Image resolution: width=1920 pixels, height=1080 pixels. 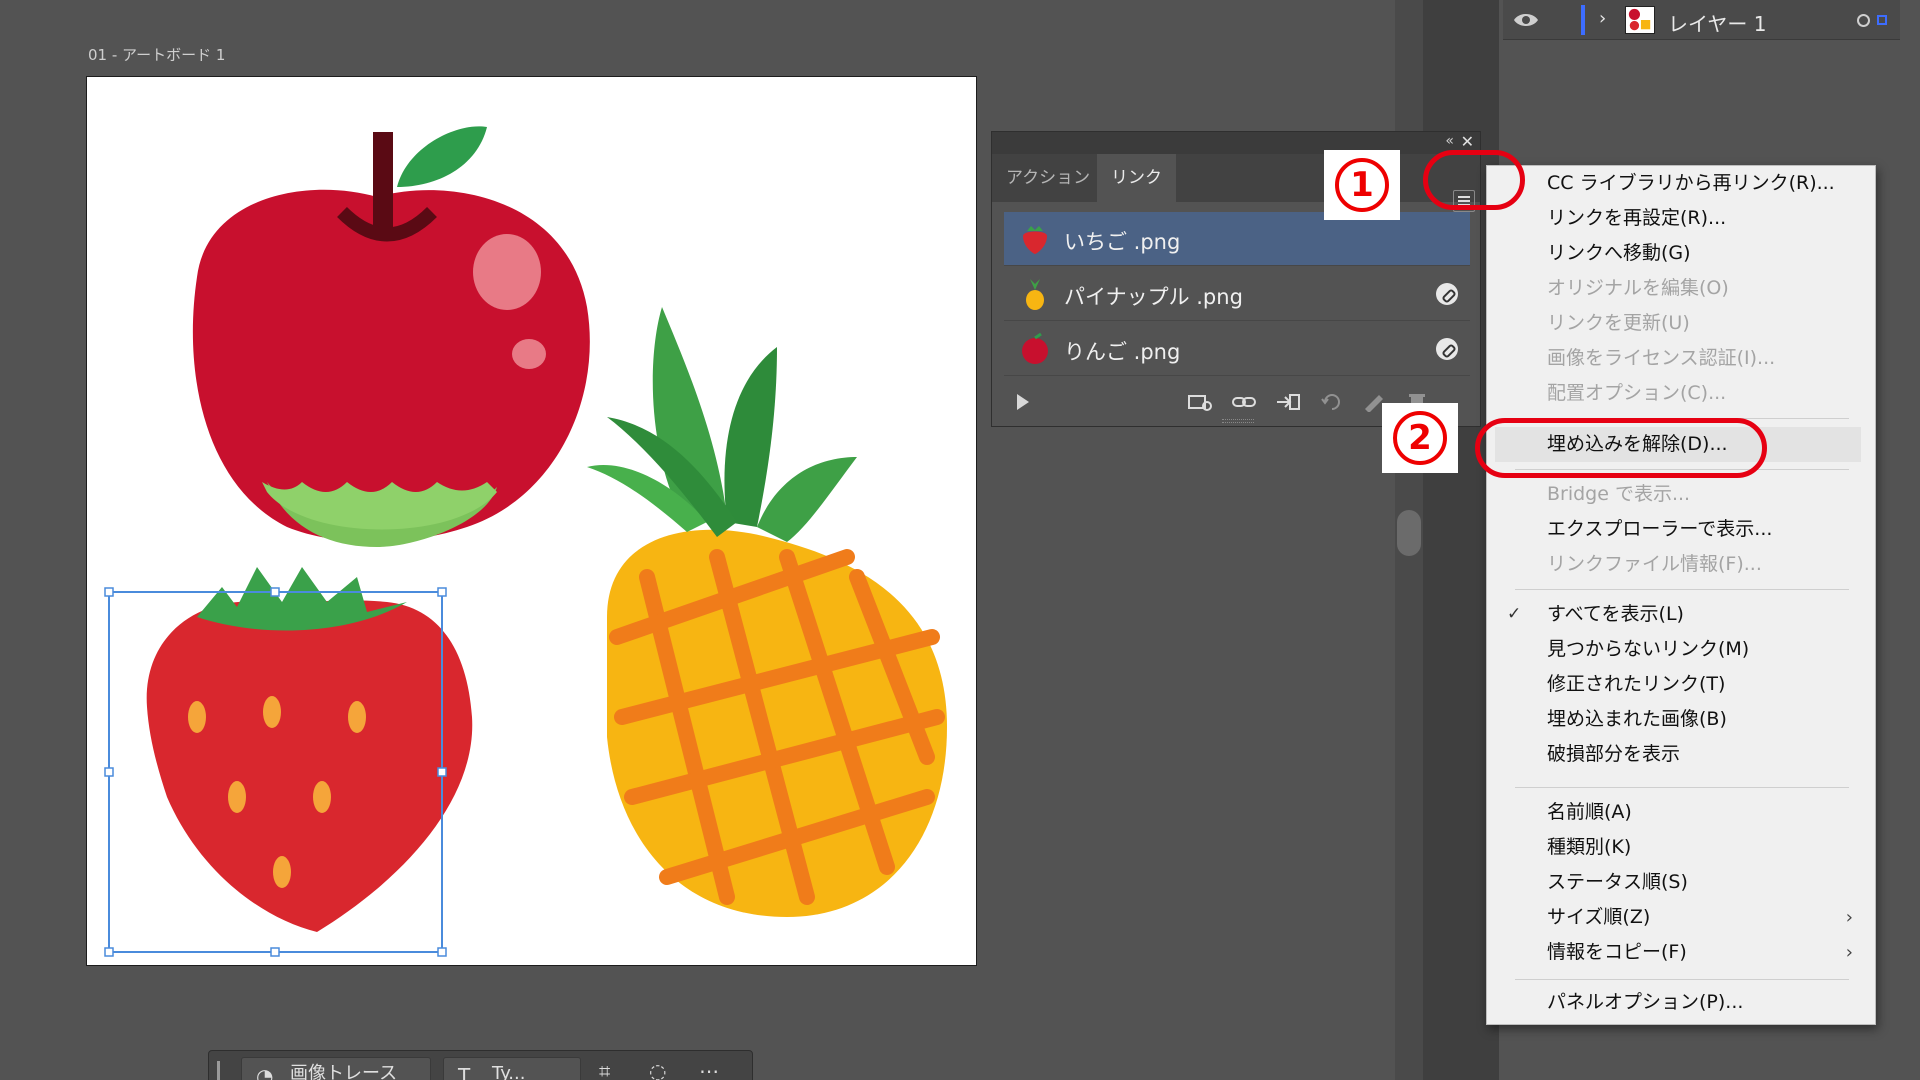 What do you see at coordinates (1035, 348) in the screenshot?
I see `apple-thumbnail` at bounding box center [1035, 348].